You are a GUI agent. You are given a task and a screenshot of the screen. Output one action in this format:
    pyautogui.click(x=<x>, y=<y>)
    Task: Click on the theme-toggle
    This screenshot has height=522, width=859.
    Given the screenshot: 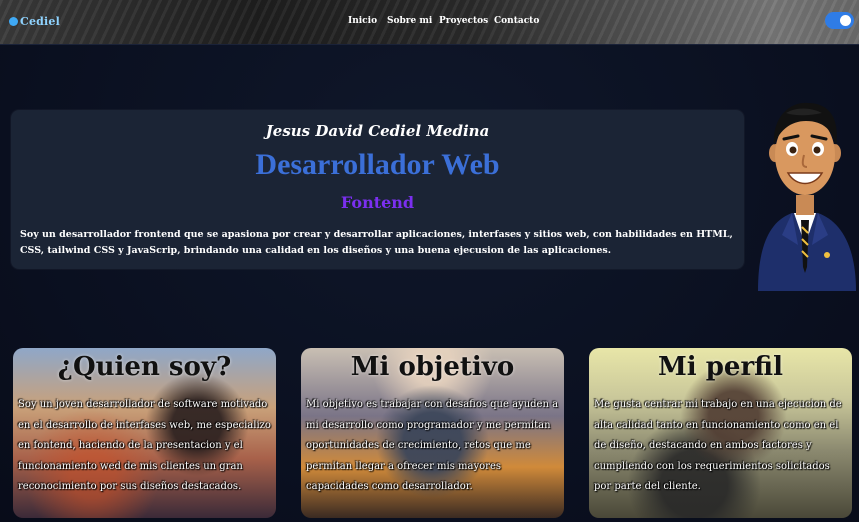 What is the action you would take?
    pyautogui.click(x=839, y=20)
    